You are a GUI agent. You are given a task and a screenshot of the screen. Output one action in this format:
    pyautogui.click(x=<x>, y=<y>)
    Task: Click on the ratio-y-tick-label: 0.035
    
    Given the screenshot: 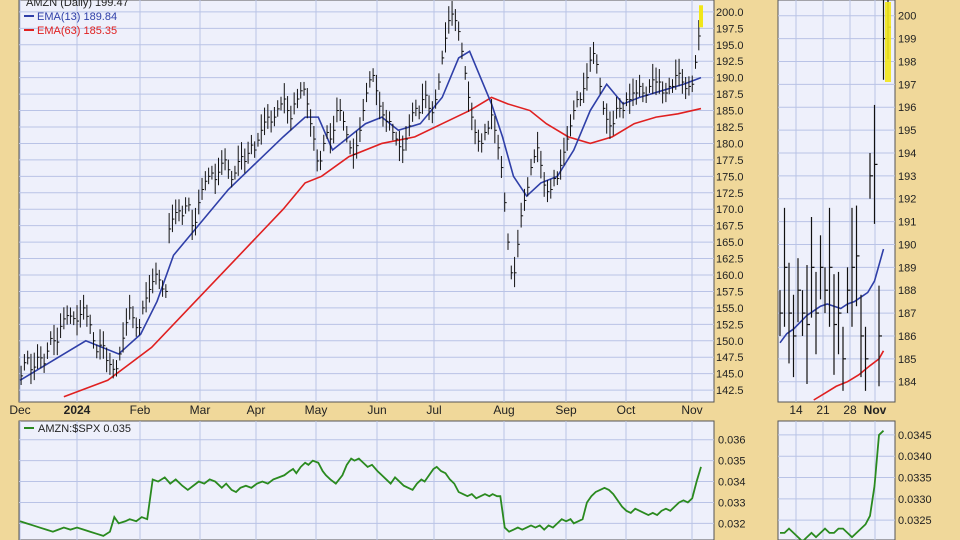 What is the action you would take?
    pyautogui.click(x=732, y=462)
    